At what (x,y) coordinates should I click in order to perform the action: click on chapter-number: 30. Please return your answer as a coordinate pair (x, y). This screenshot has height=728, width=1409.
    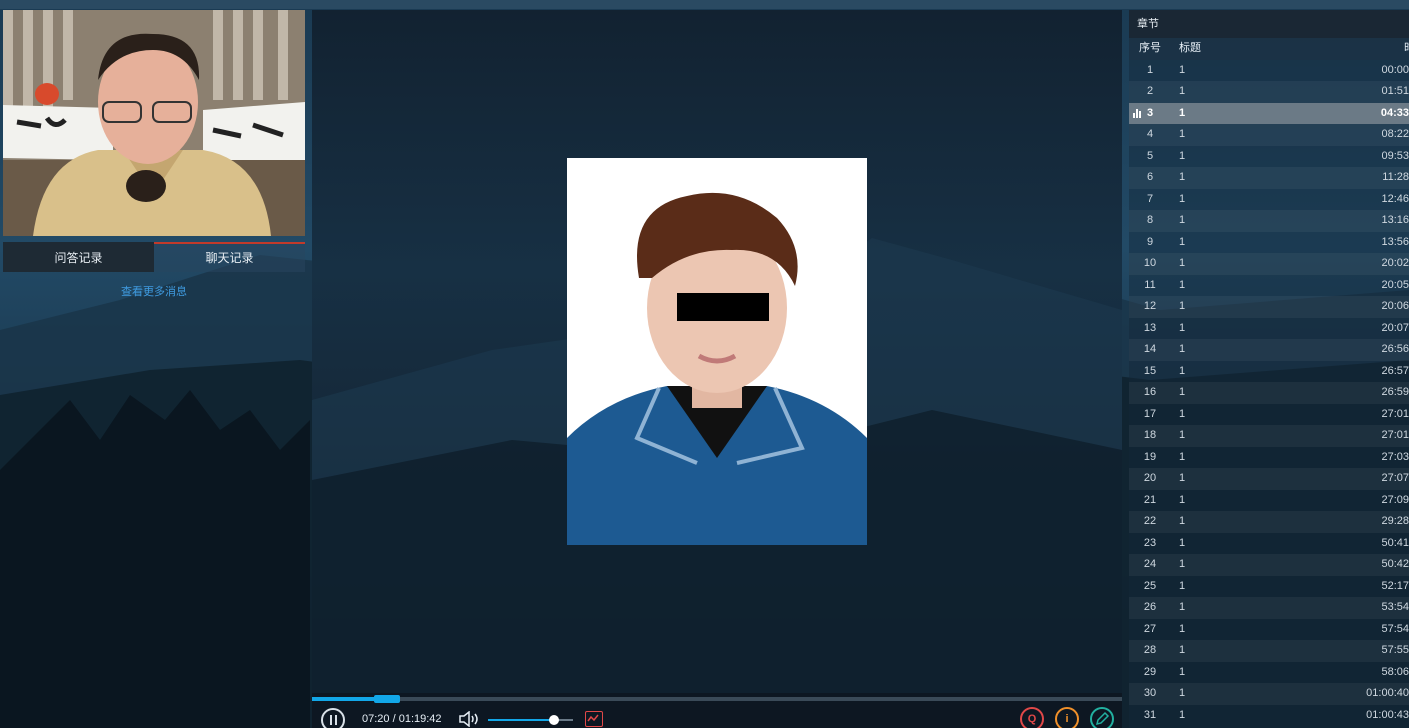
    Looking at the image, I should click on (1150, 693).